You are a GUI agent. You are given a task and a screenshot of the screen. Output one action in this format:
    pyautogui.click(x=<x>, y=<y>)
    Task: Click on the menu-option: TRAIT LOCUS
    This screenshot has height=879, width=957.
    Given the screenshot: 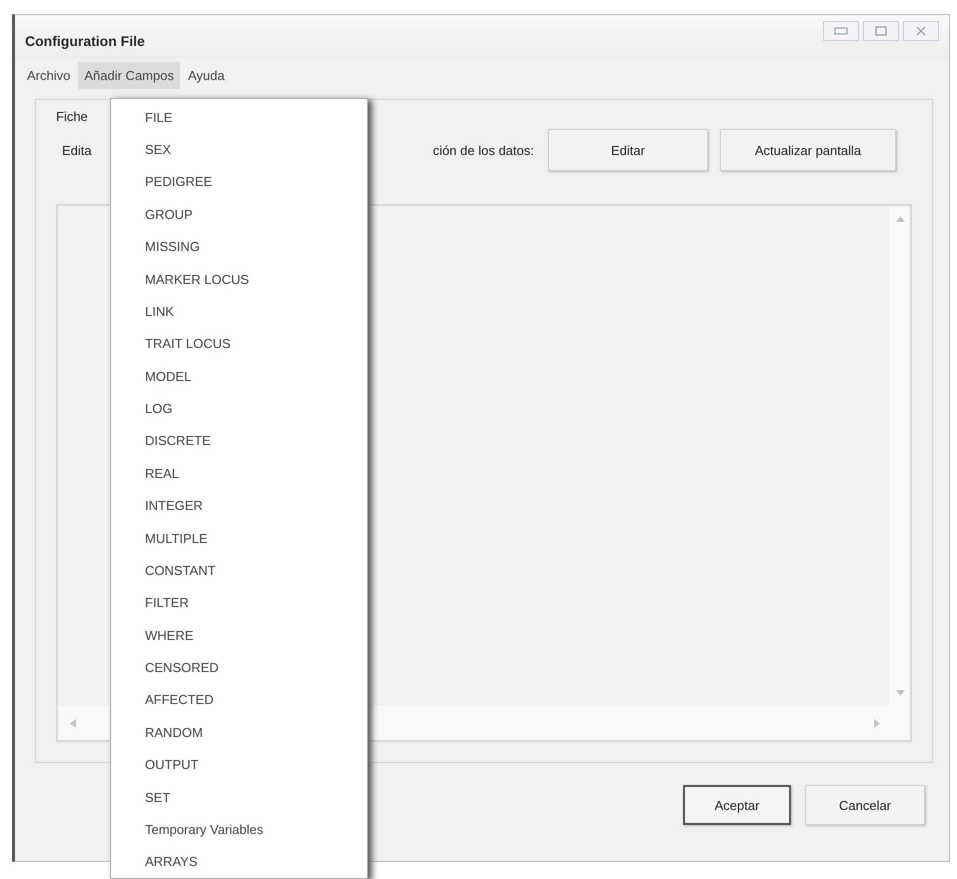 What is the action you would take?
    pyautogui.click(x=239, y=344)
    